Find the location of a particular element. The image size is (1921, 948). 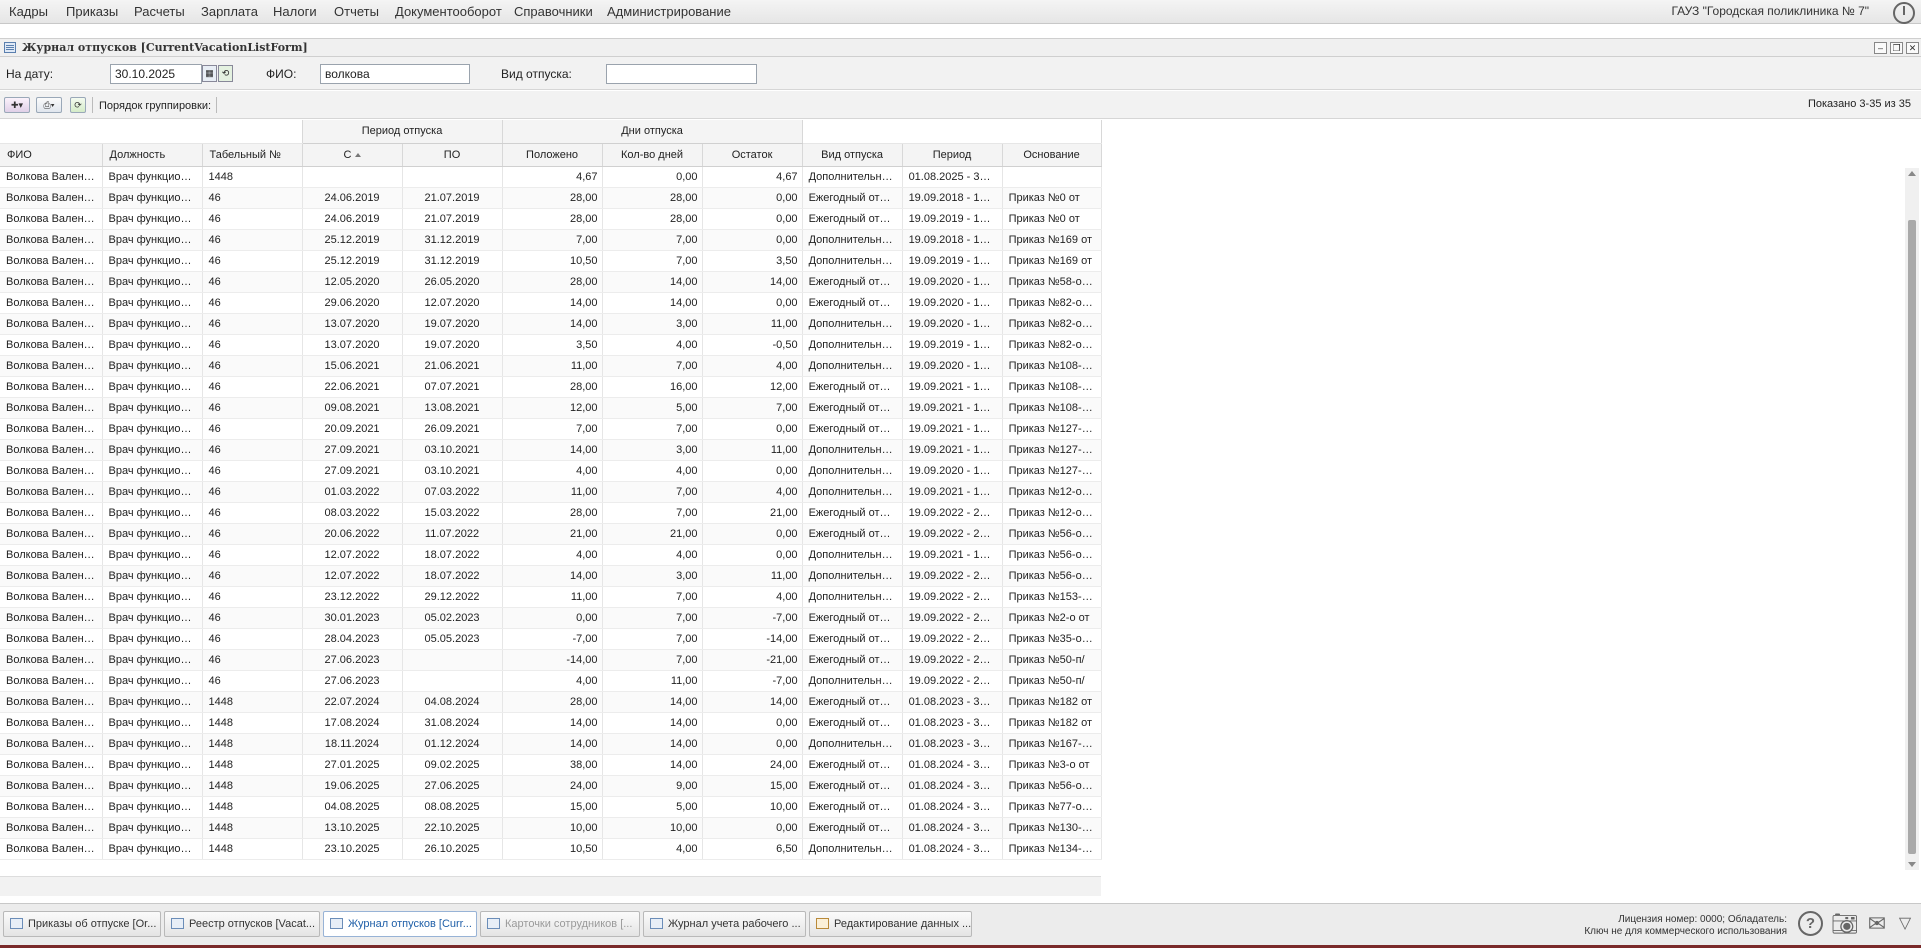

cell-to: 03.10.2021 is located at coordinates (452, 471).